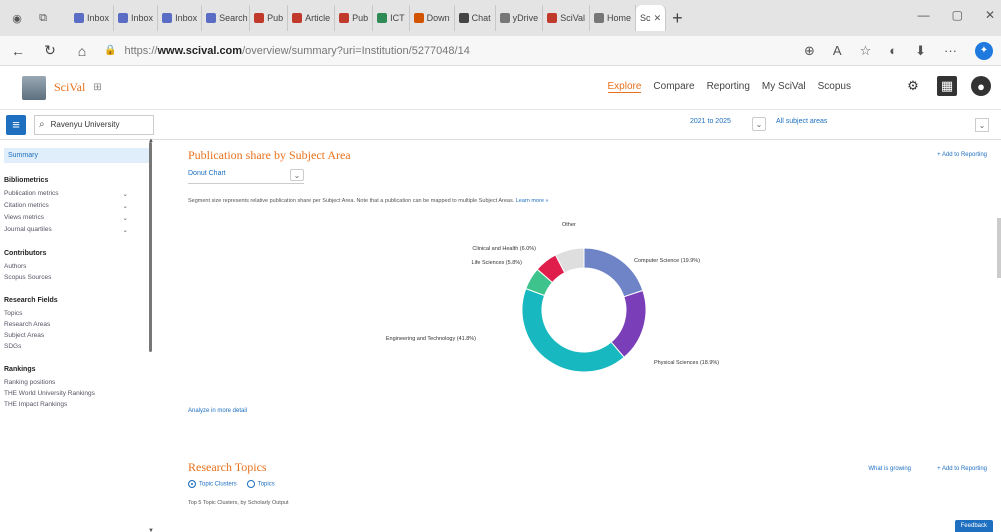 This screenshot has width=1001, height=532. Describe the element at coordinates (950, 50) in the screenshot. I see `more-icon: ···` at that location.